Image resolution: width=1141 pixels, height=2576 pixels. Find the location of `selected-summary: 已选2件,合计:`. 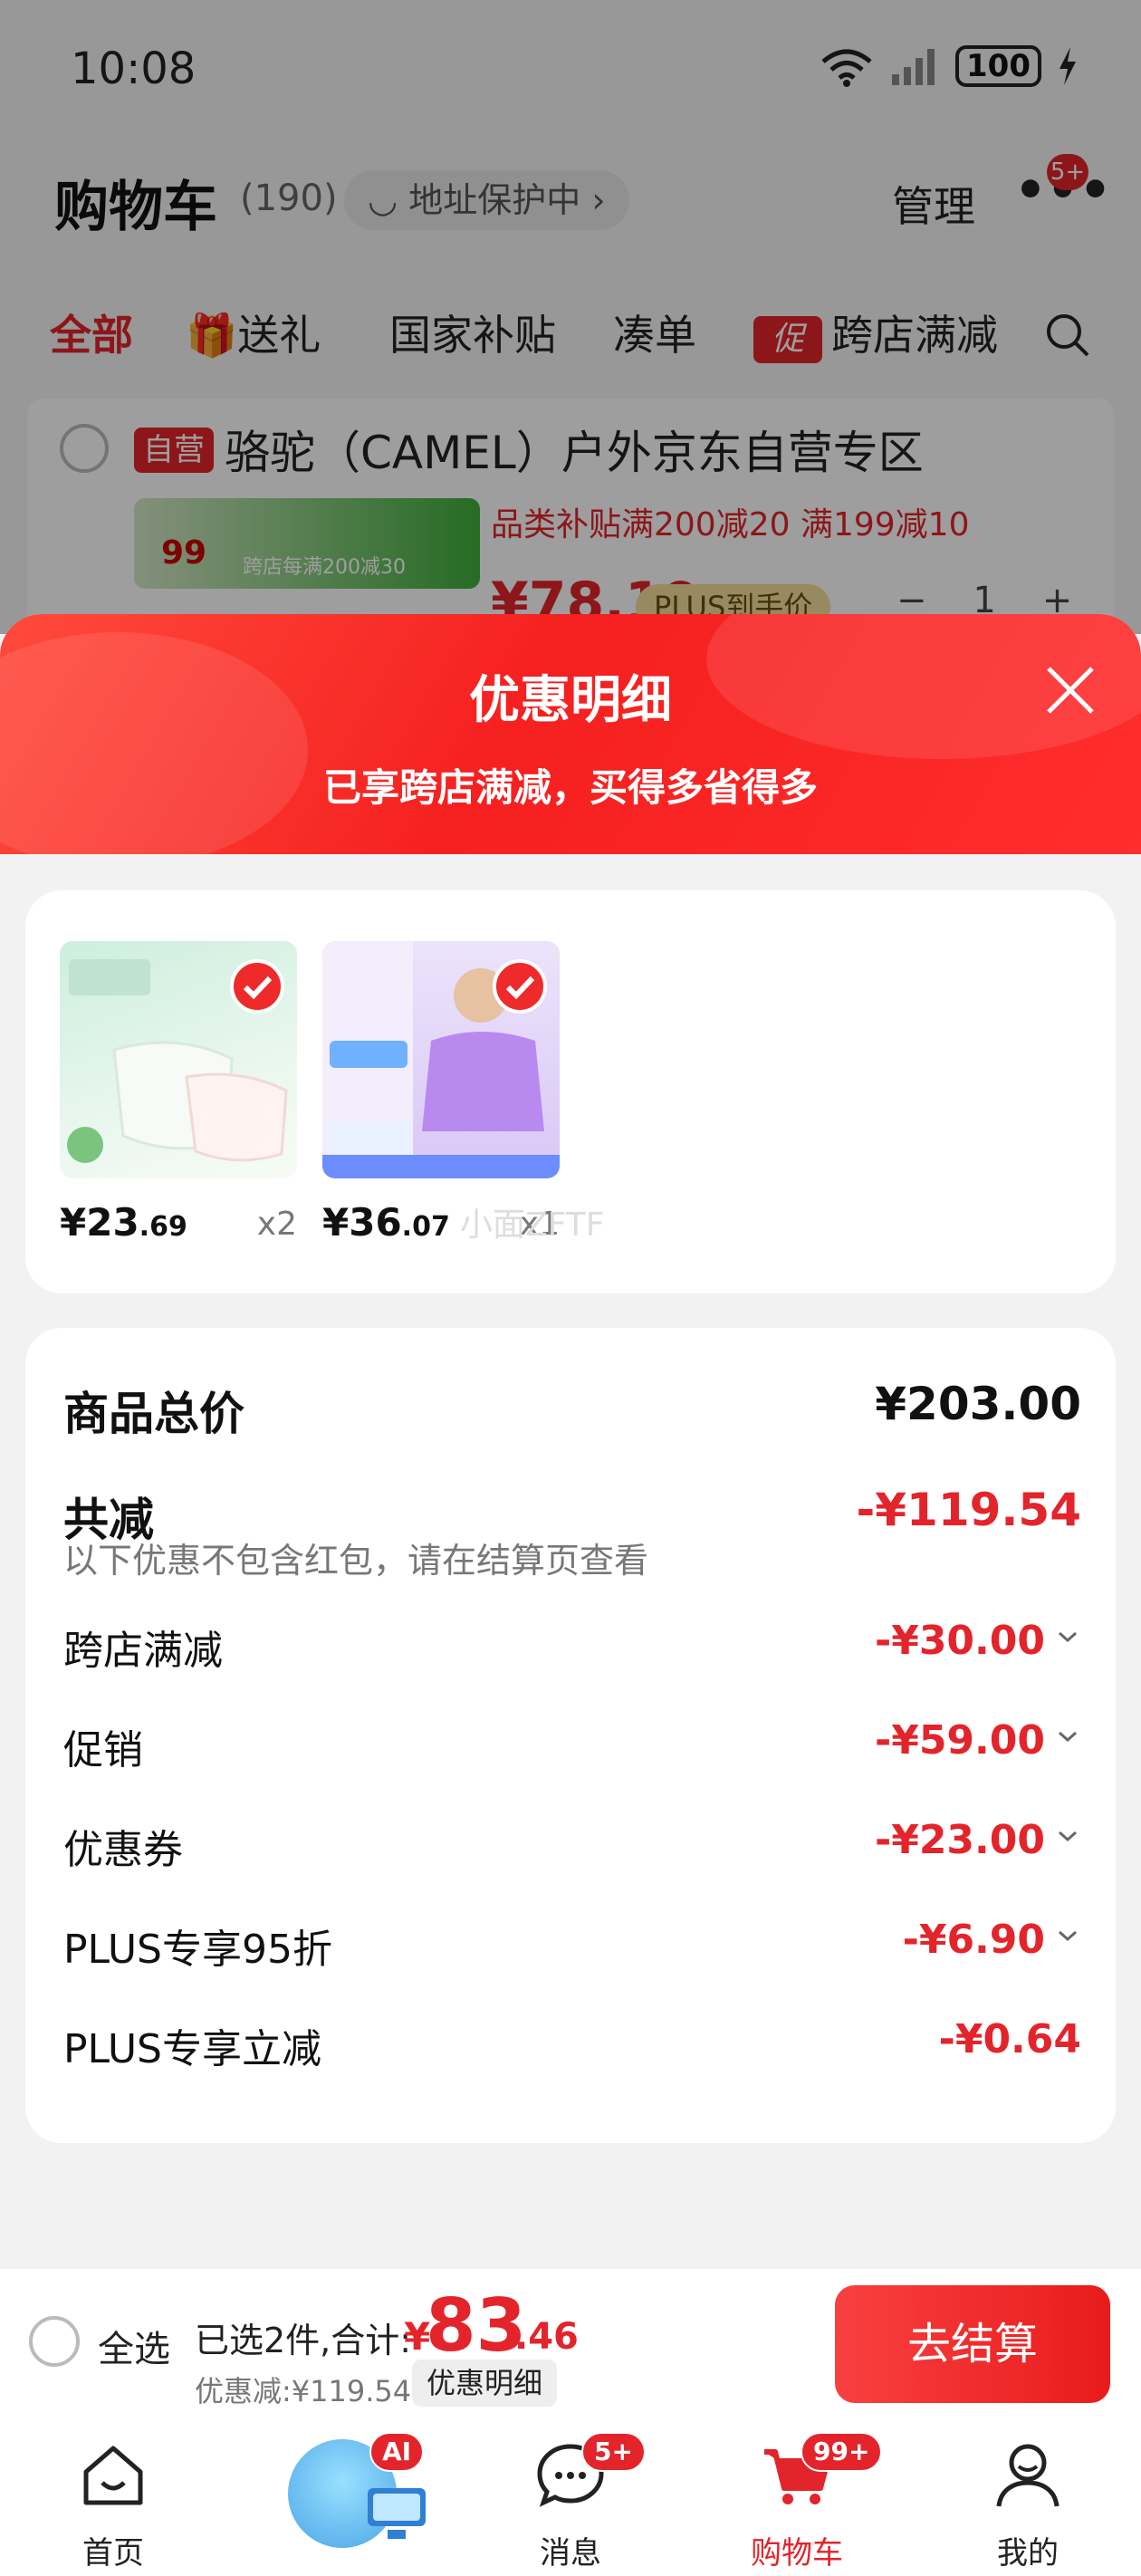

selected-summary: 已选2件,合计: is located at coordinates (303, 2340).